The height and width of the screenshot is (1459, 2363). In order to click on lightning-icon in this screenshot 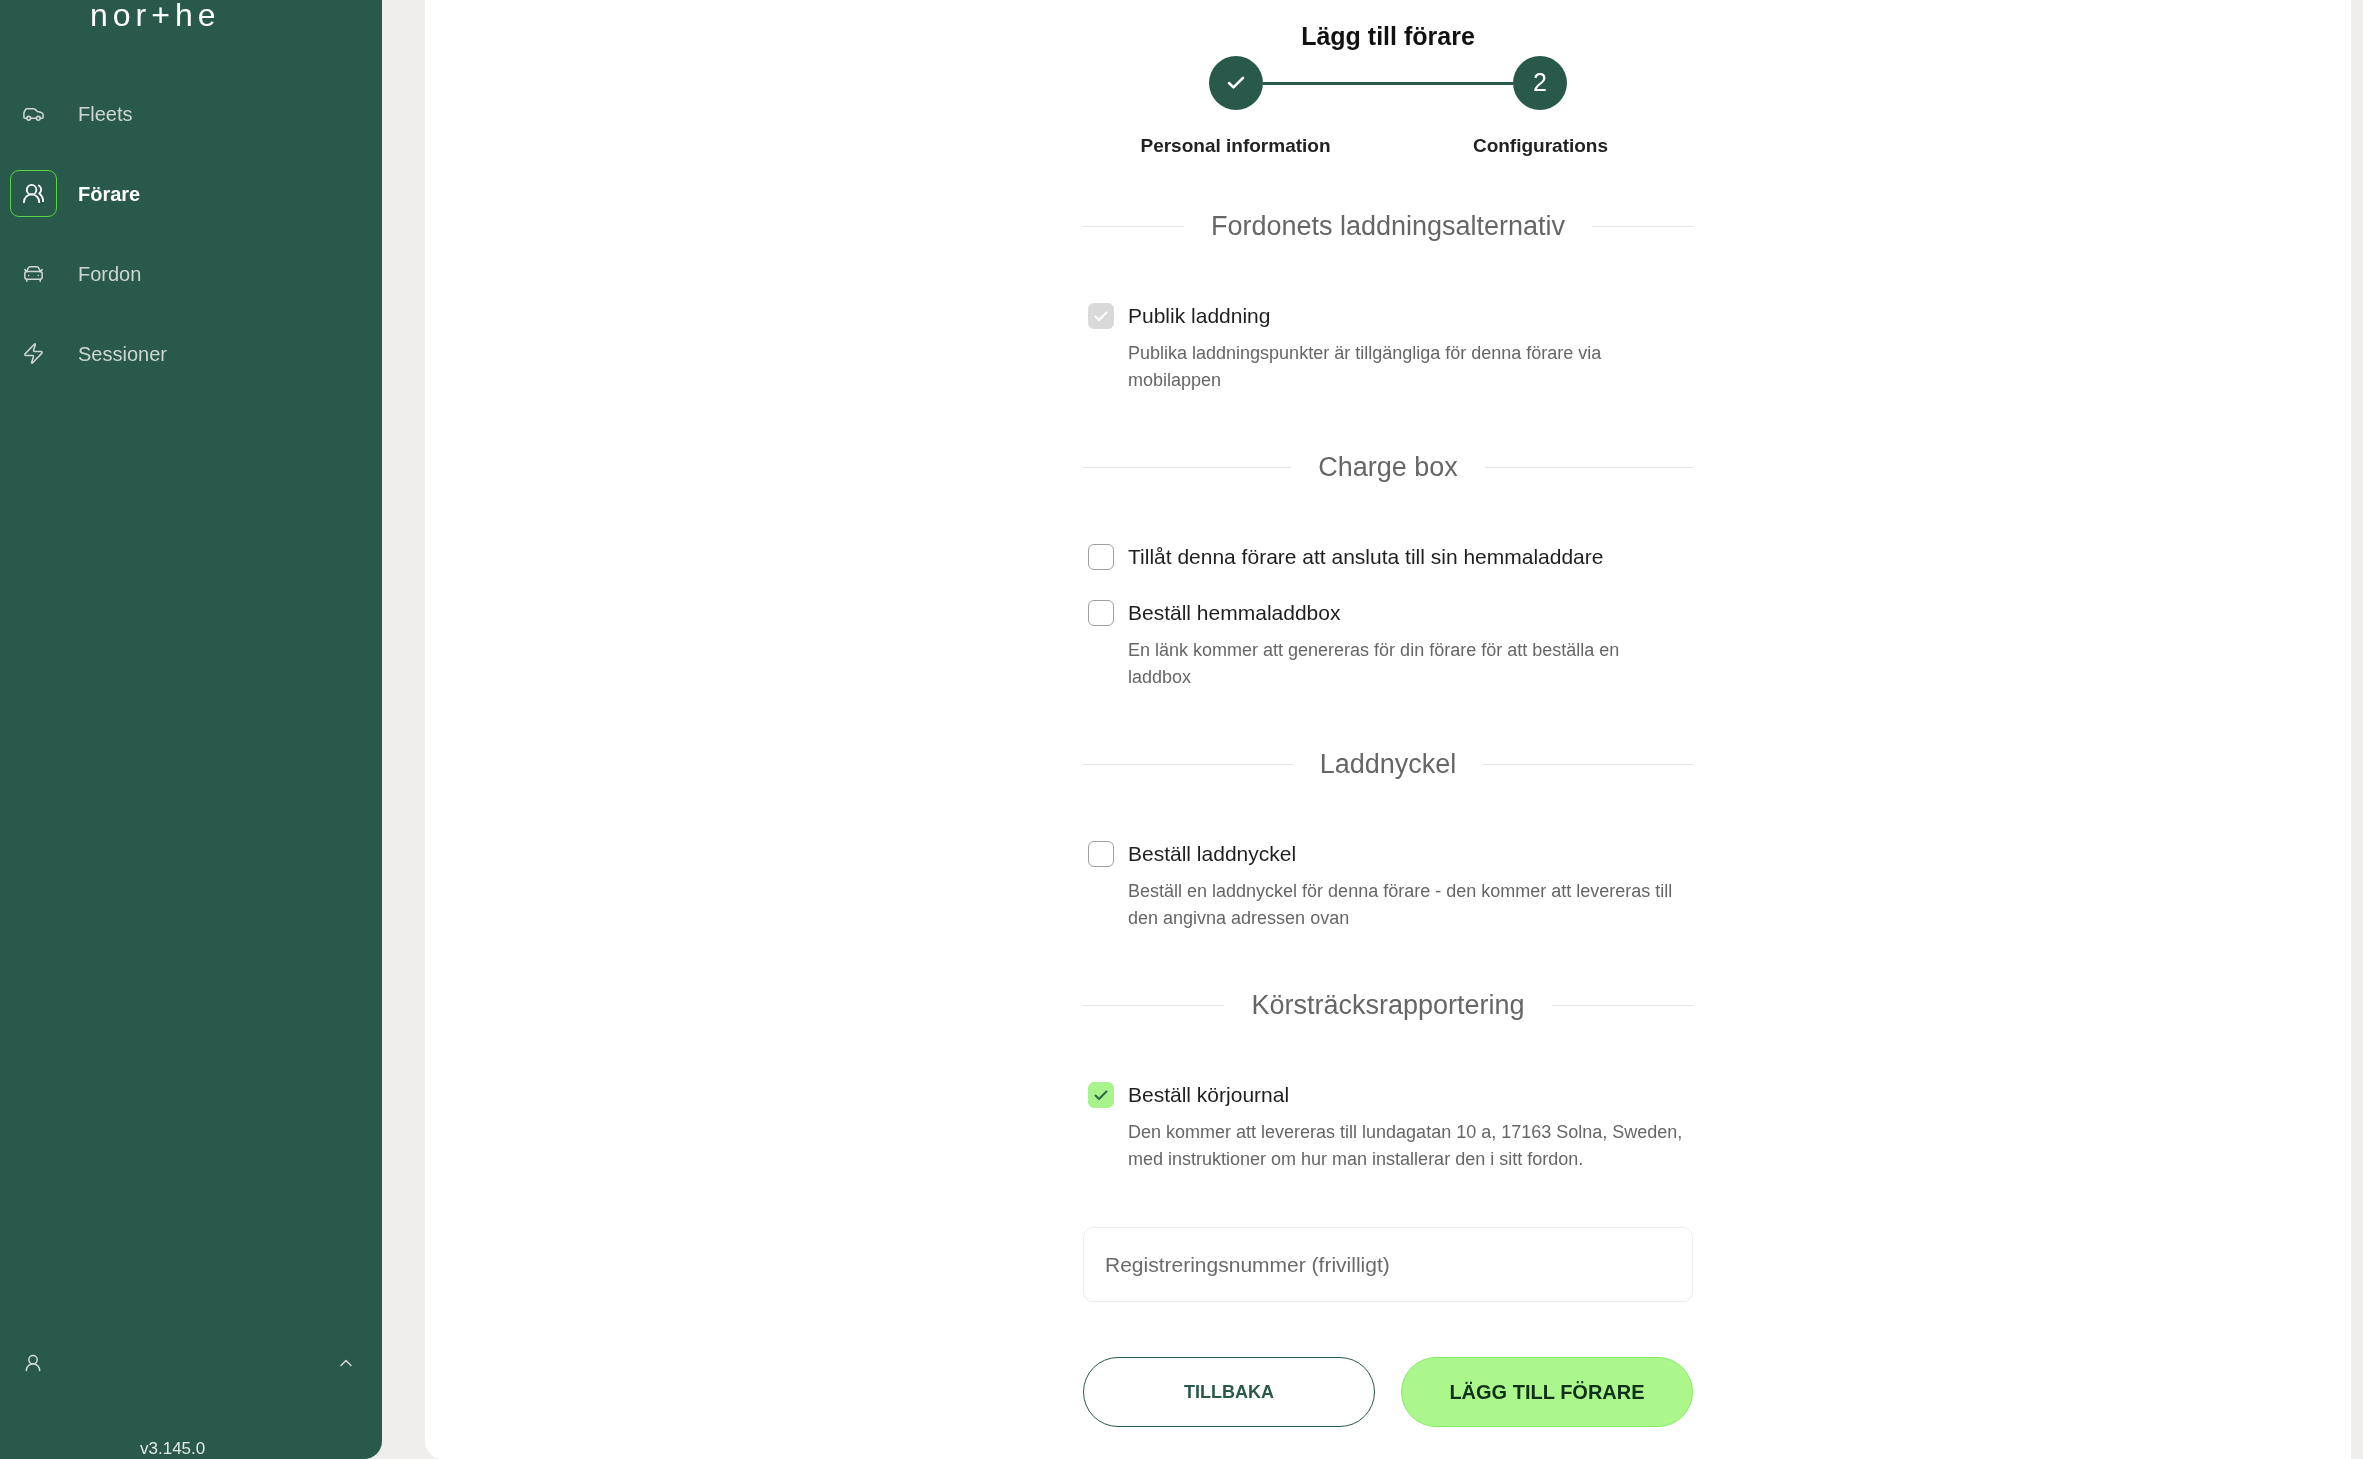, I will do `click(33, 353)`.